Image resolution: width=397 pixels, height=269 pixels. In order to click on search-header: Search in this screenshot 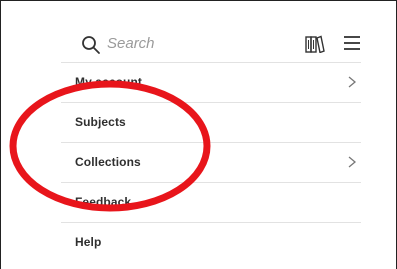, I will do `click(211, 44)`.